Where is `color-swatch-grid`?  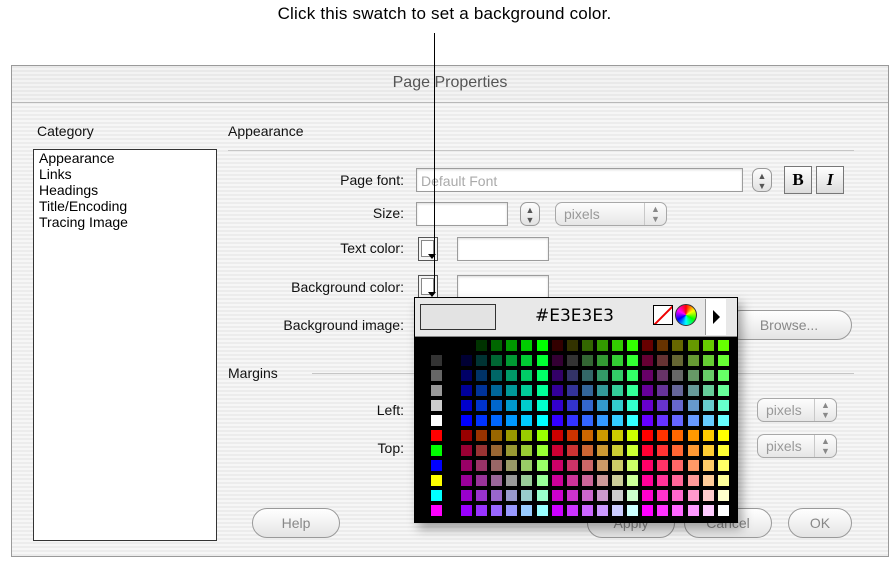 color-swatch-grid is located at coordinates (576, 430).